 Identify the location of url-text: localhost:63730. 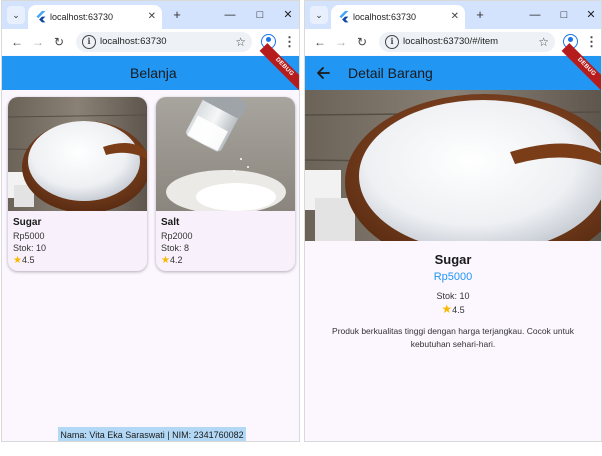
(133, 42).